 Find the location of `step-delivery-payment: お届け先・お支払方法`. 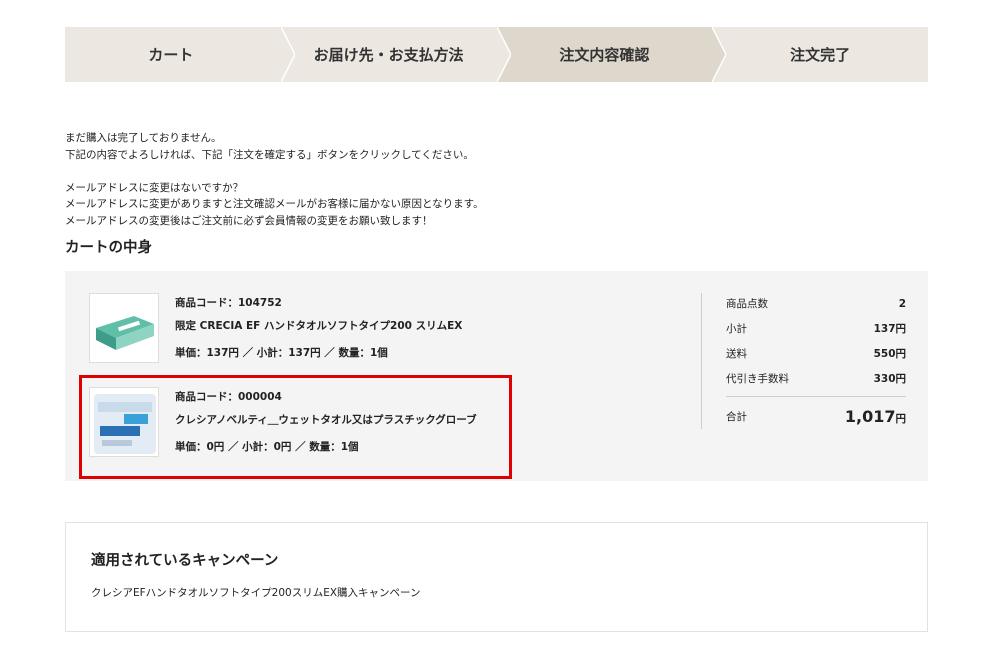

step-delivery-payment: お届け先・お支払方法 is located at coordinates (396, 54).